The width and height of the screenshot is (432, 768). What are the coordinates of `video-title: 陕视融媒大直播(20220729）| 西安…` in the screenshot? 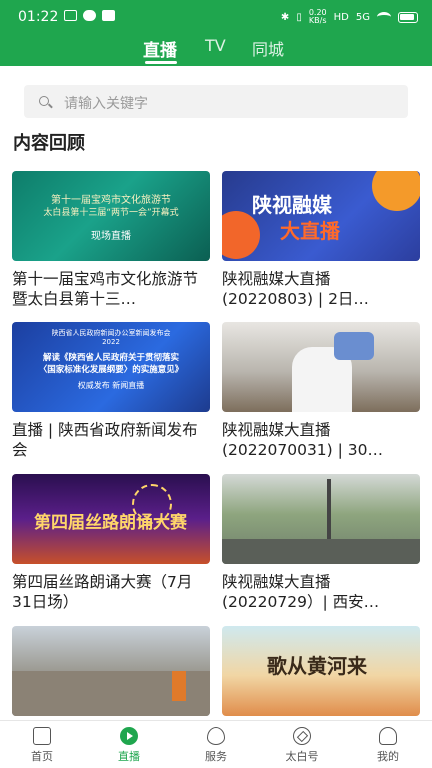 It's located at (301, 592).